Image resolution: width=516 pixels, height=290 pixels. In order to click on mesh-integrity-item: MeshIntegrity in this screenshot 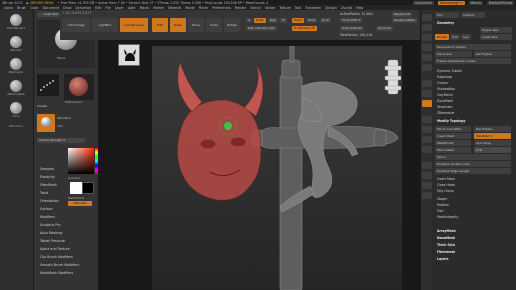, I will do `click(473, 217)`.